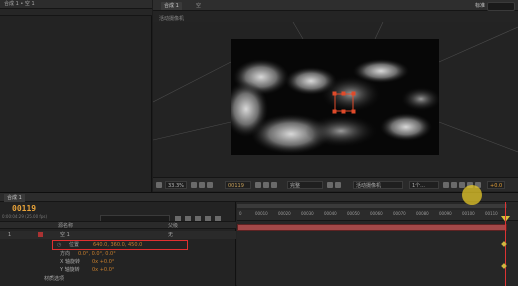 The height and width of the screenshot is (286, 518). What do you see at coordinates (70, 262) in the screenshot?
I see `x-rotation-label: X 轴旋转` at bounding box center [70, 262].